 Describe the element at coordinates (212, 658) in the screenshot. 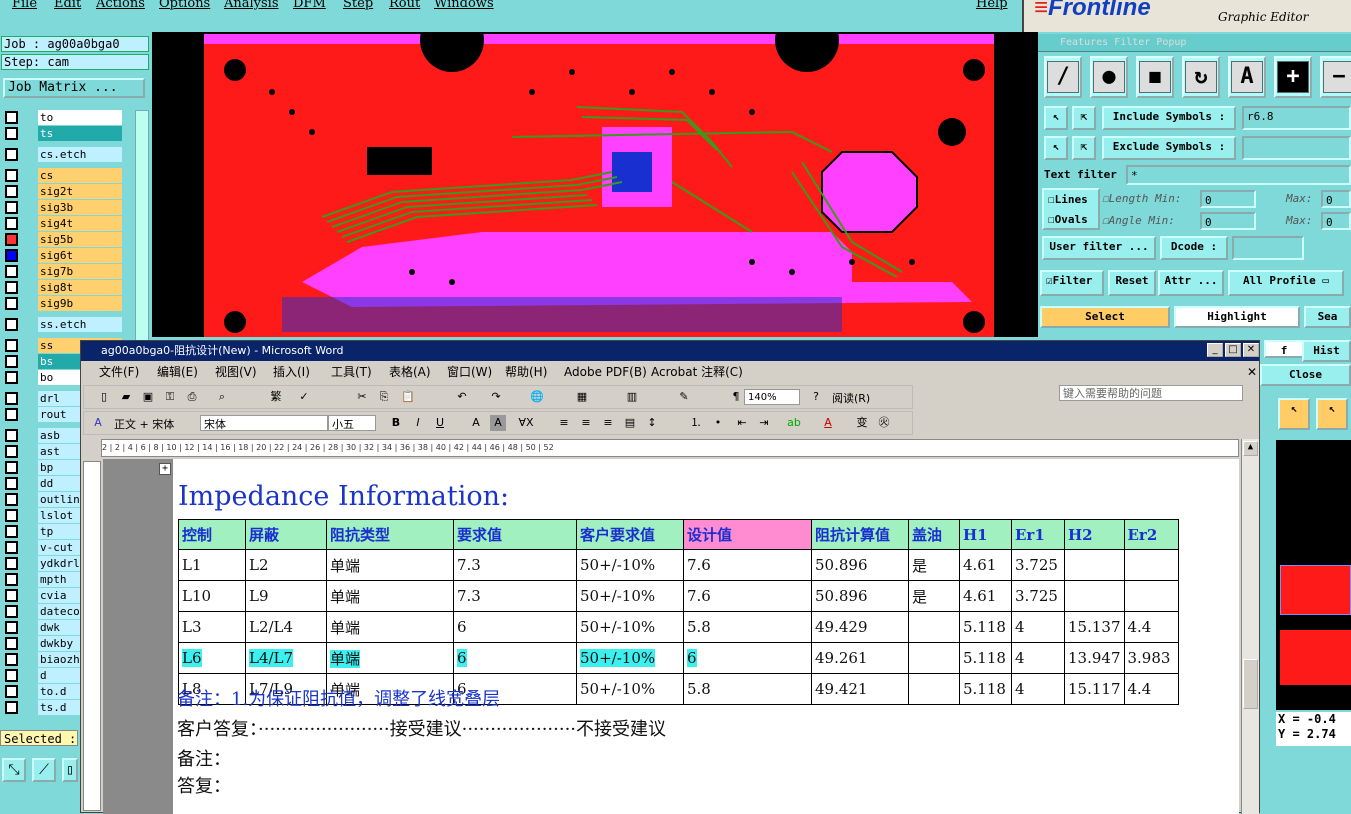

I see `table-cell: L6` at that location.